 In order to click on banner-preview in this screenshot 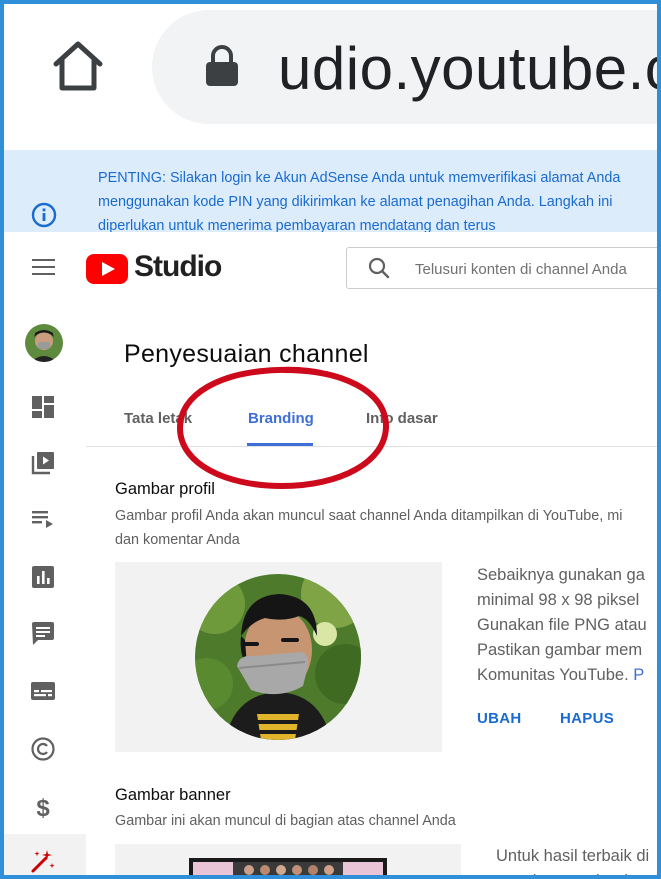, I will do `click(288, 859)`.